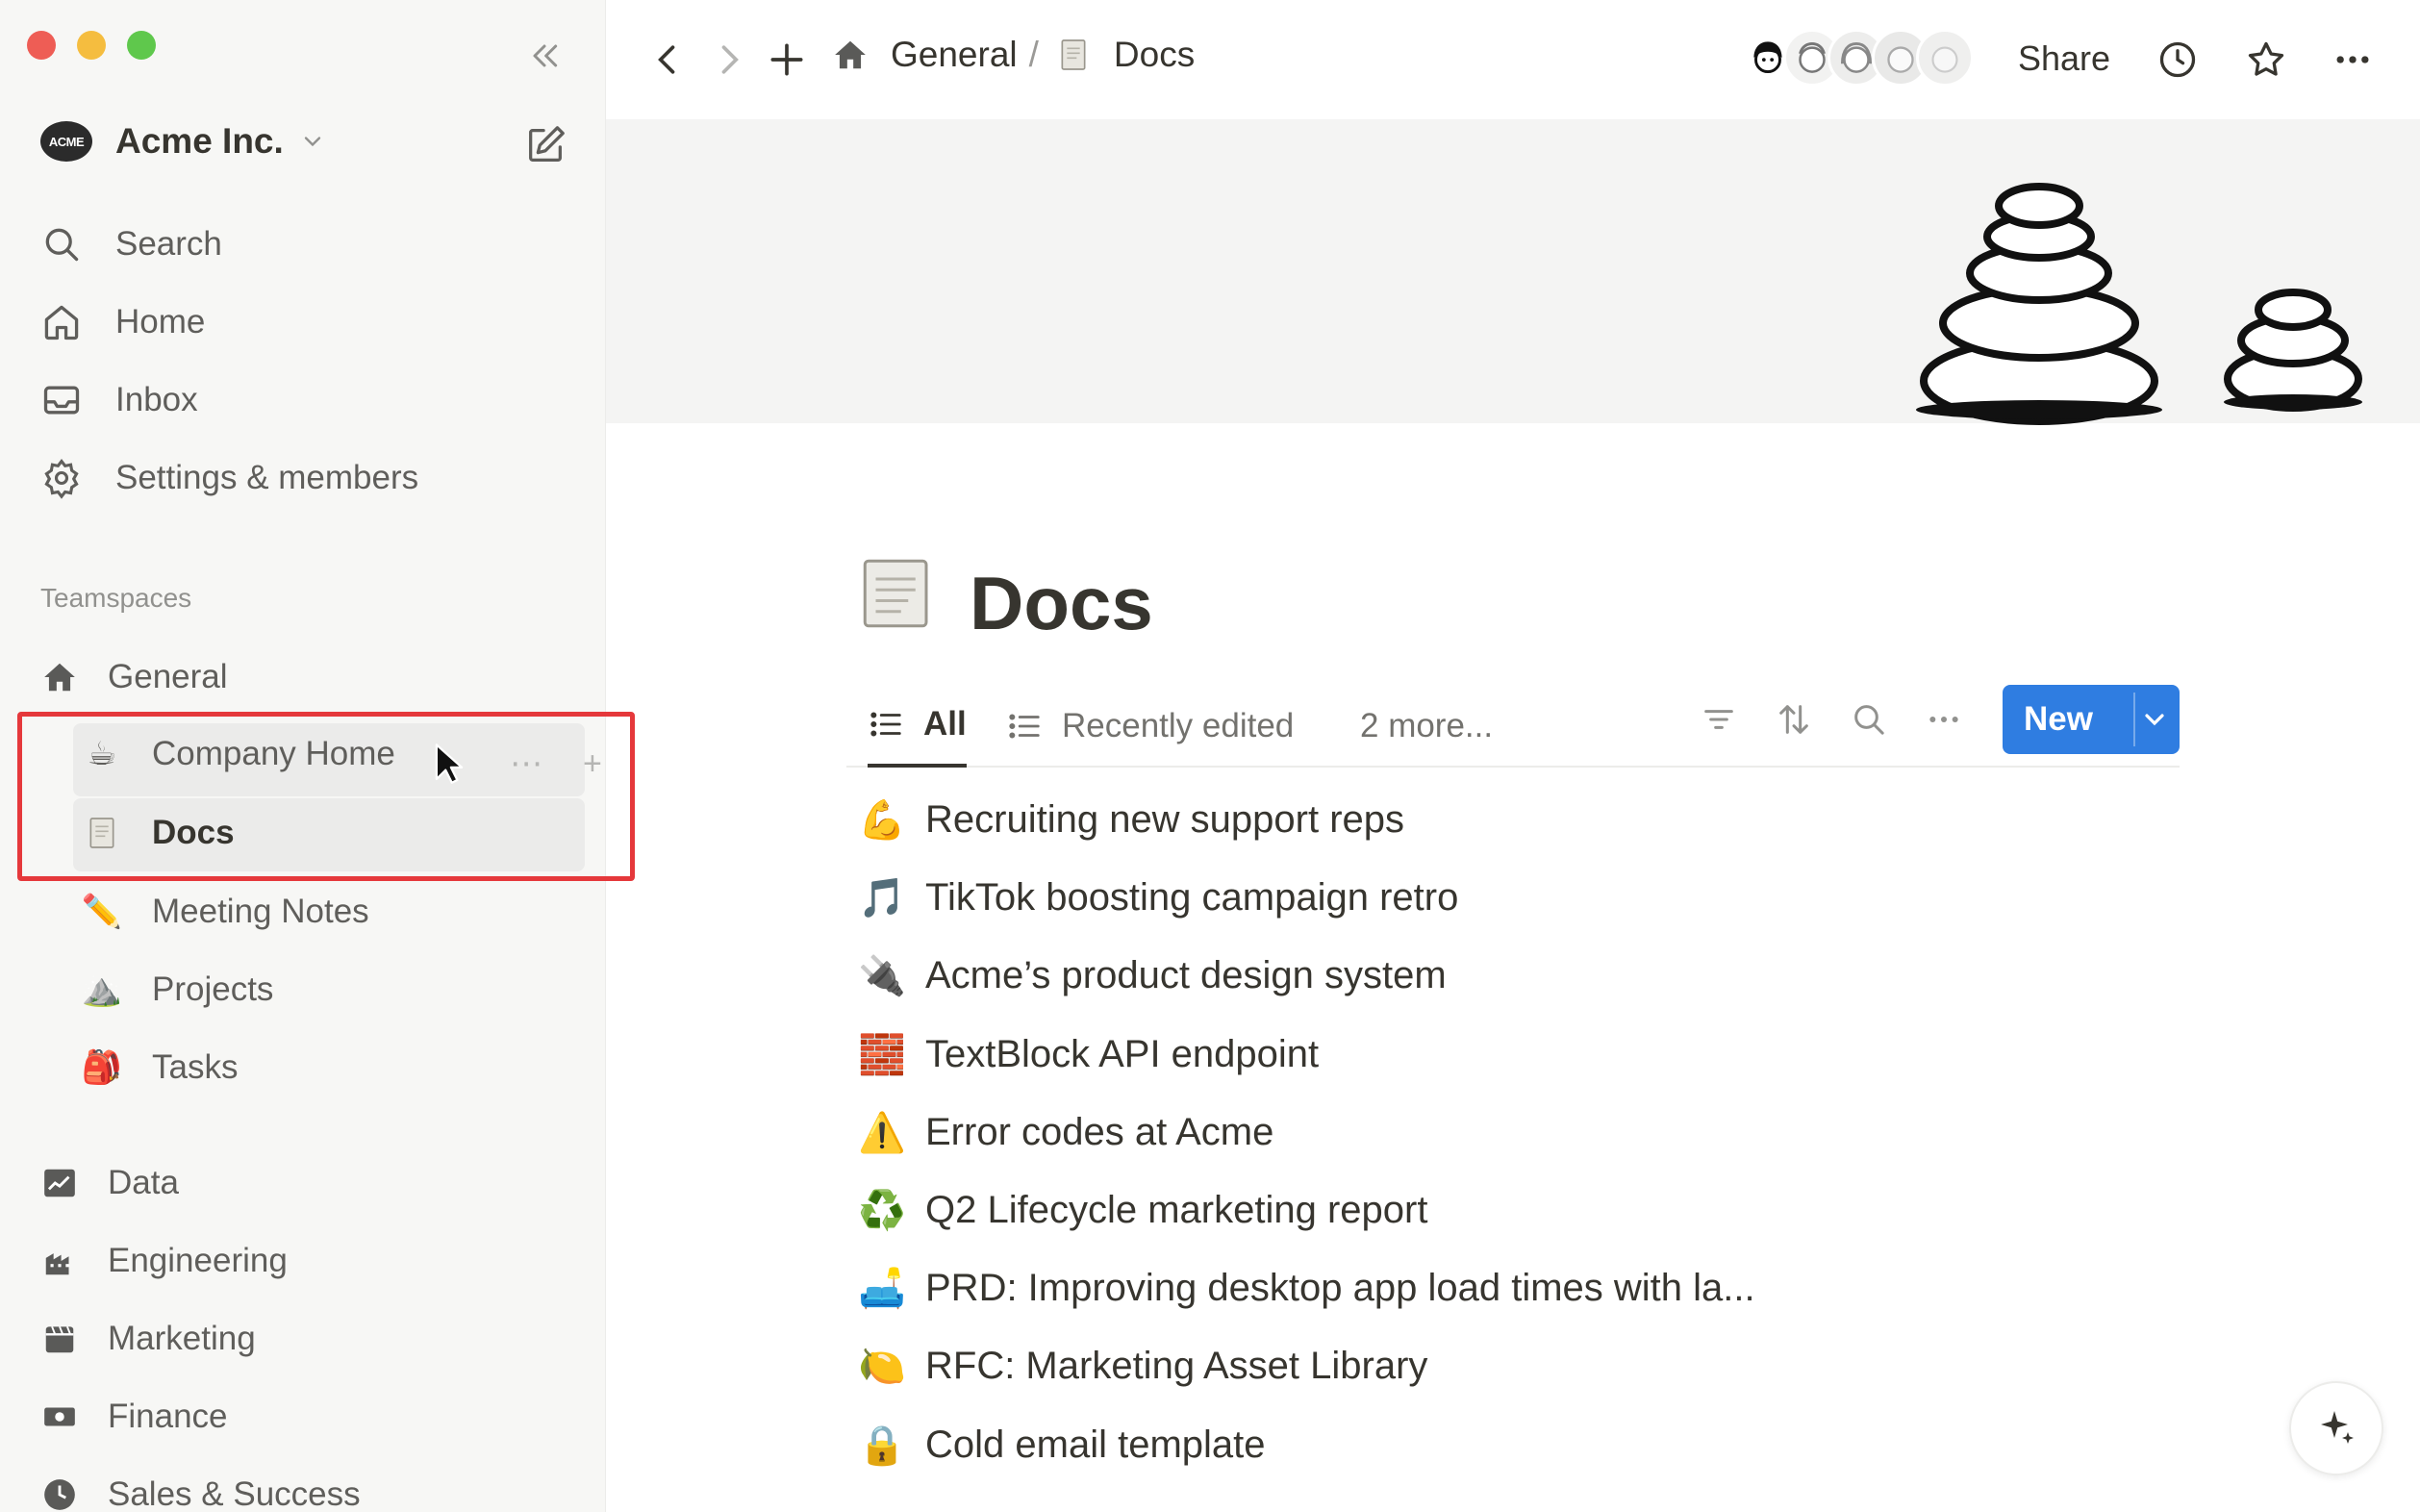 The height and width of the screenshot is (1512, 2420). What do you see at coordinates (225, 912) in the screenshot?
I see `sidebar-item-meeting-notes: ✏️ Meeting Notes` at bounding box center [225, 912].